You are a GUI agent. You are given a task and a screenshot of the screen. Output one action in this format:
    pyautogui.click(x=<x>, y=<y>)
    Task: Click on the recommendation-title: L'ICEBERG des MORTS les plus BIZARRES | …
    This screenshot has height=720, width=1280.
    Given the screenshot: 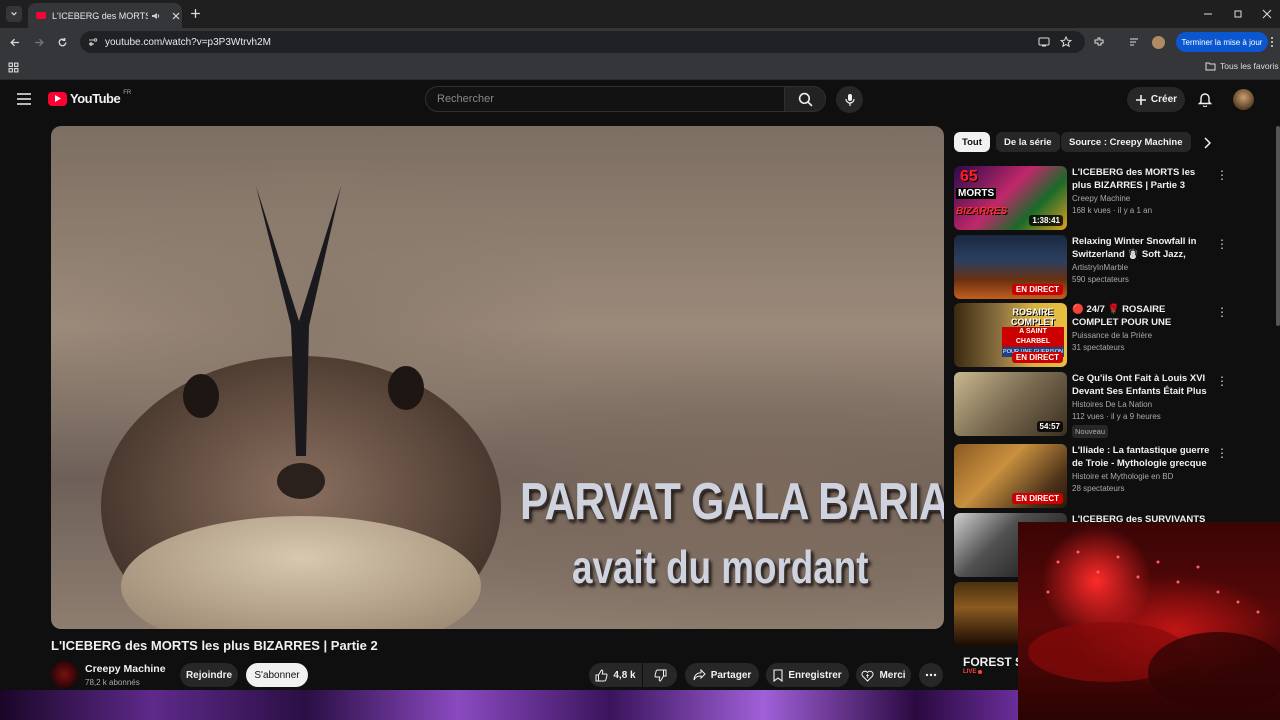 What is the action you would take?
    pyautogui.click(x=1142, y=179)
    